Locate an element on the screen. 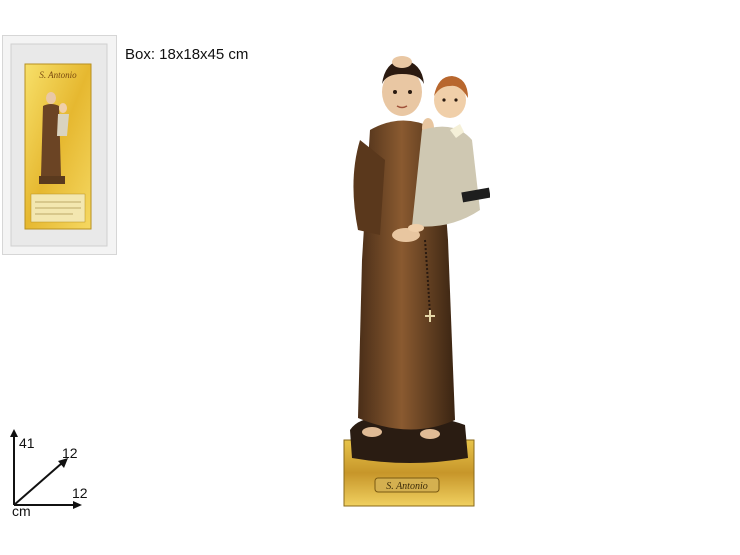 The width and height of the screenshot is (740, 555). height-label: 41 is located at coordinates (27, 443).